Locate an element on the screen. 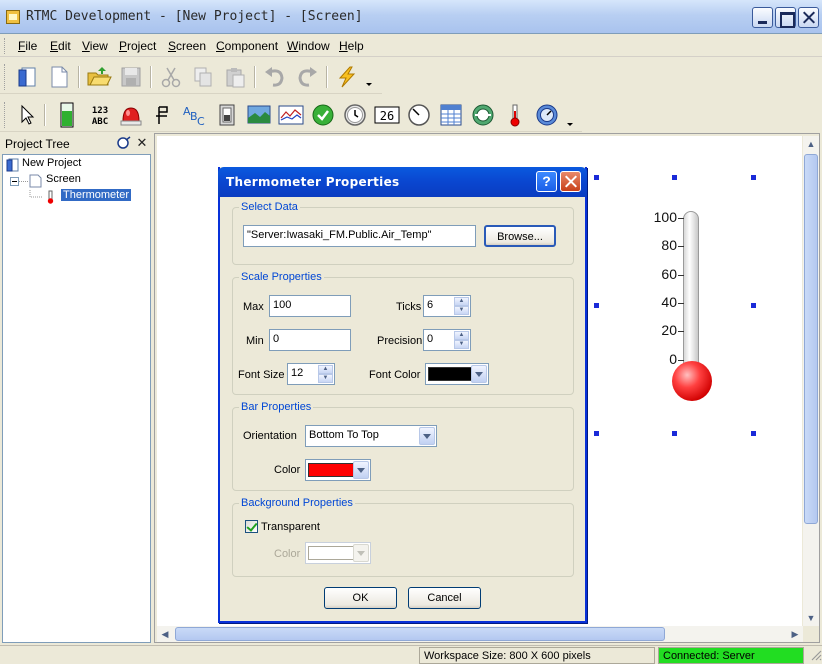 This screenshot has width=822, height=664. menu-project: Project is located at coordinates (137, 46).